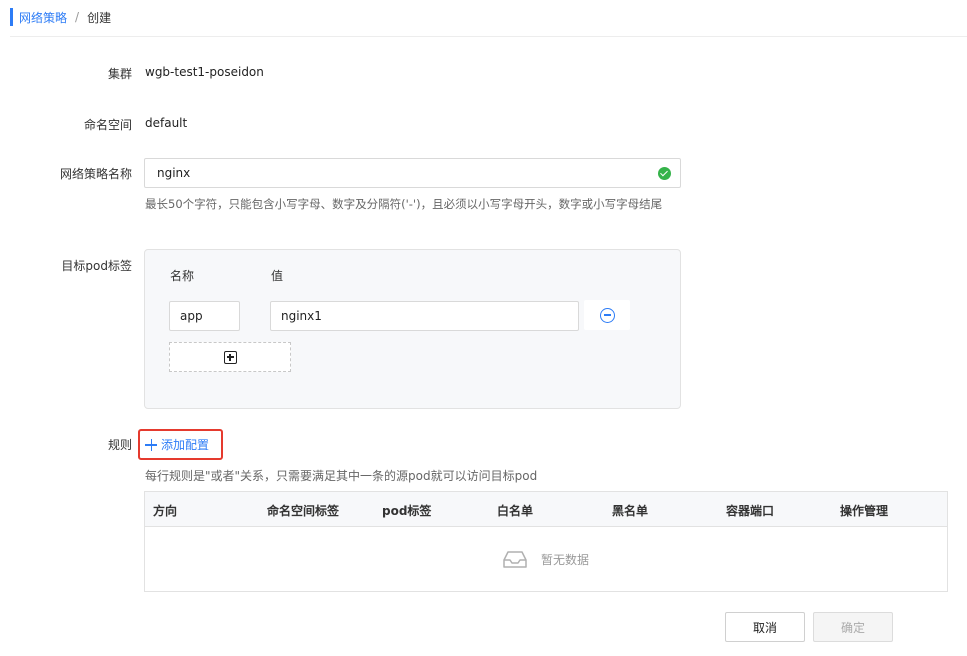 This screenshot has height=656, width=967. I want to click on rules-hint: 每行规则是"或者"关系，只需要满足其中一条的源pod就可以访问目标pod, so click(341, 476).